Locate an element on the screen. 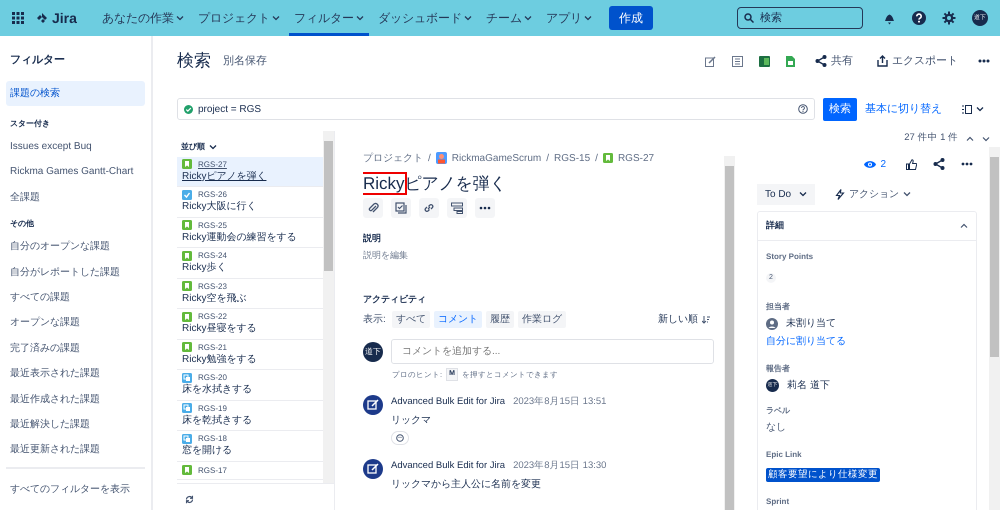 This screenshot has width=1000, height=510. list-view-icon is located at coordinates (737, 61).